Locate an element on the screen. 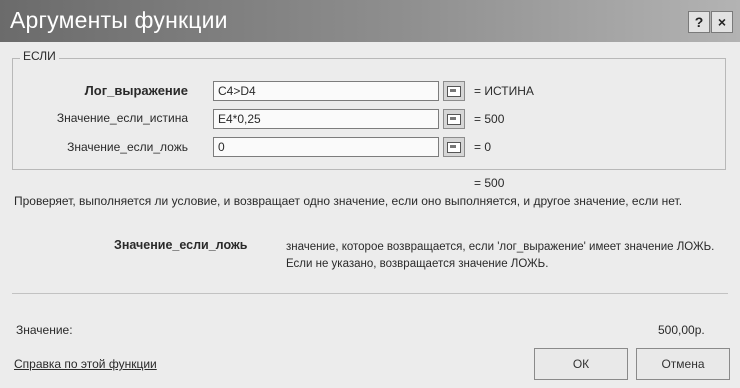  arg-result-logical-test: = ИСТИНА is located at coordinates (504, 91).